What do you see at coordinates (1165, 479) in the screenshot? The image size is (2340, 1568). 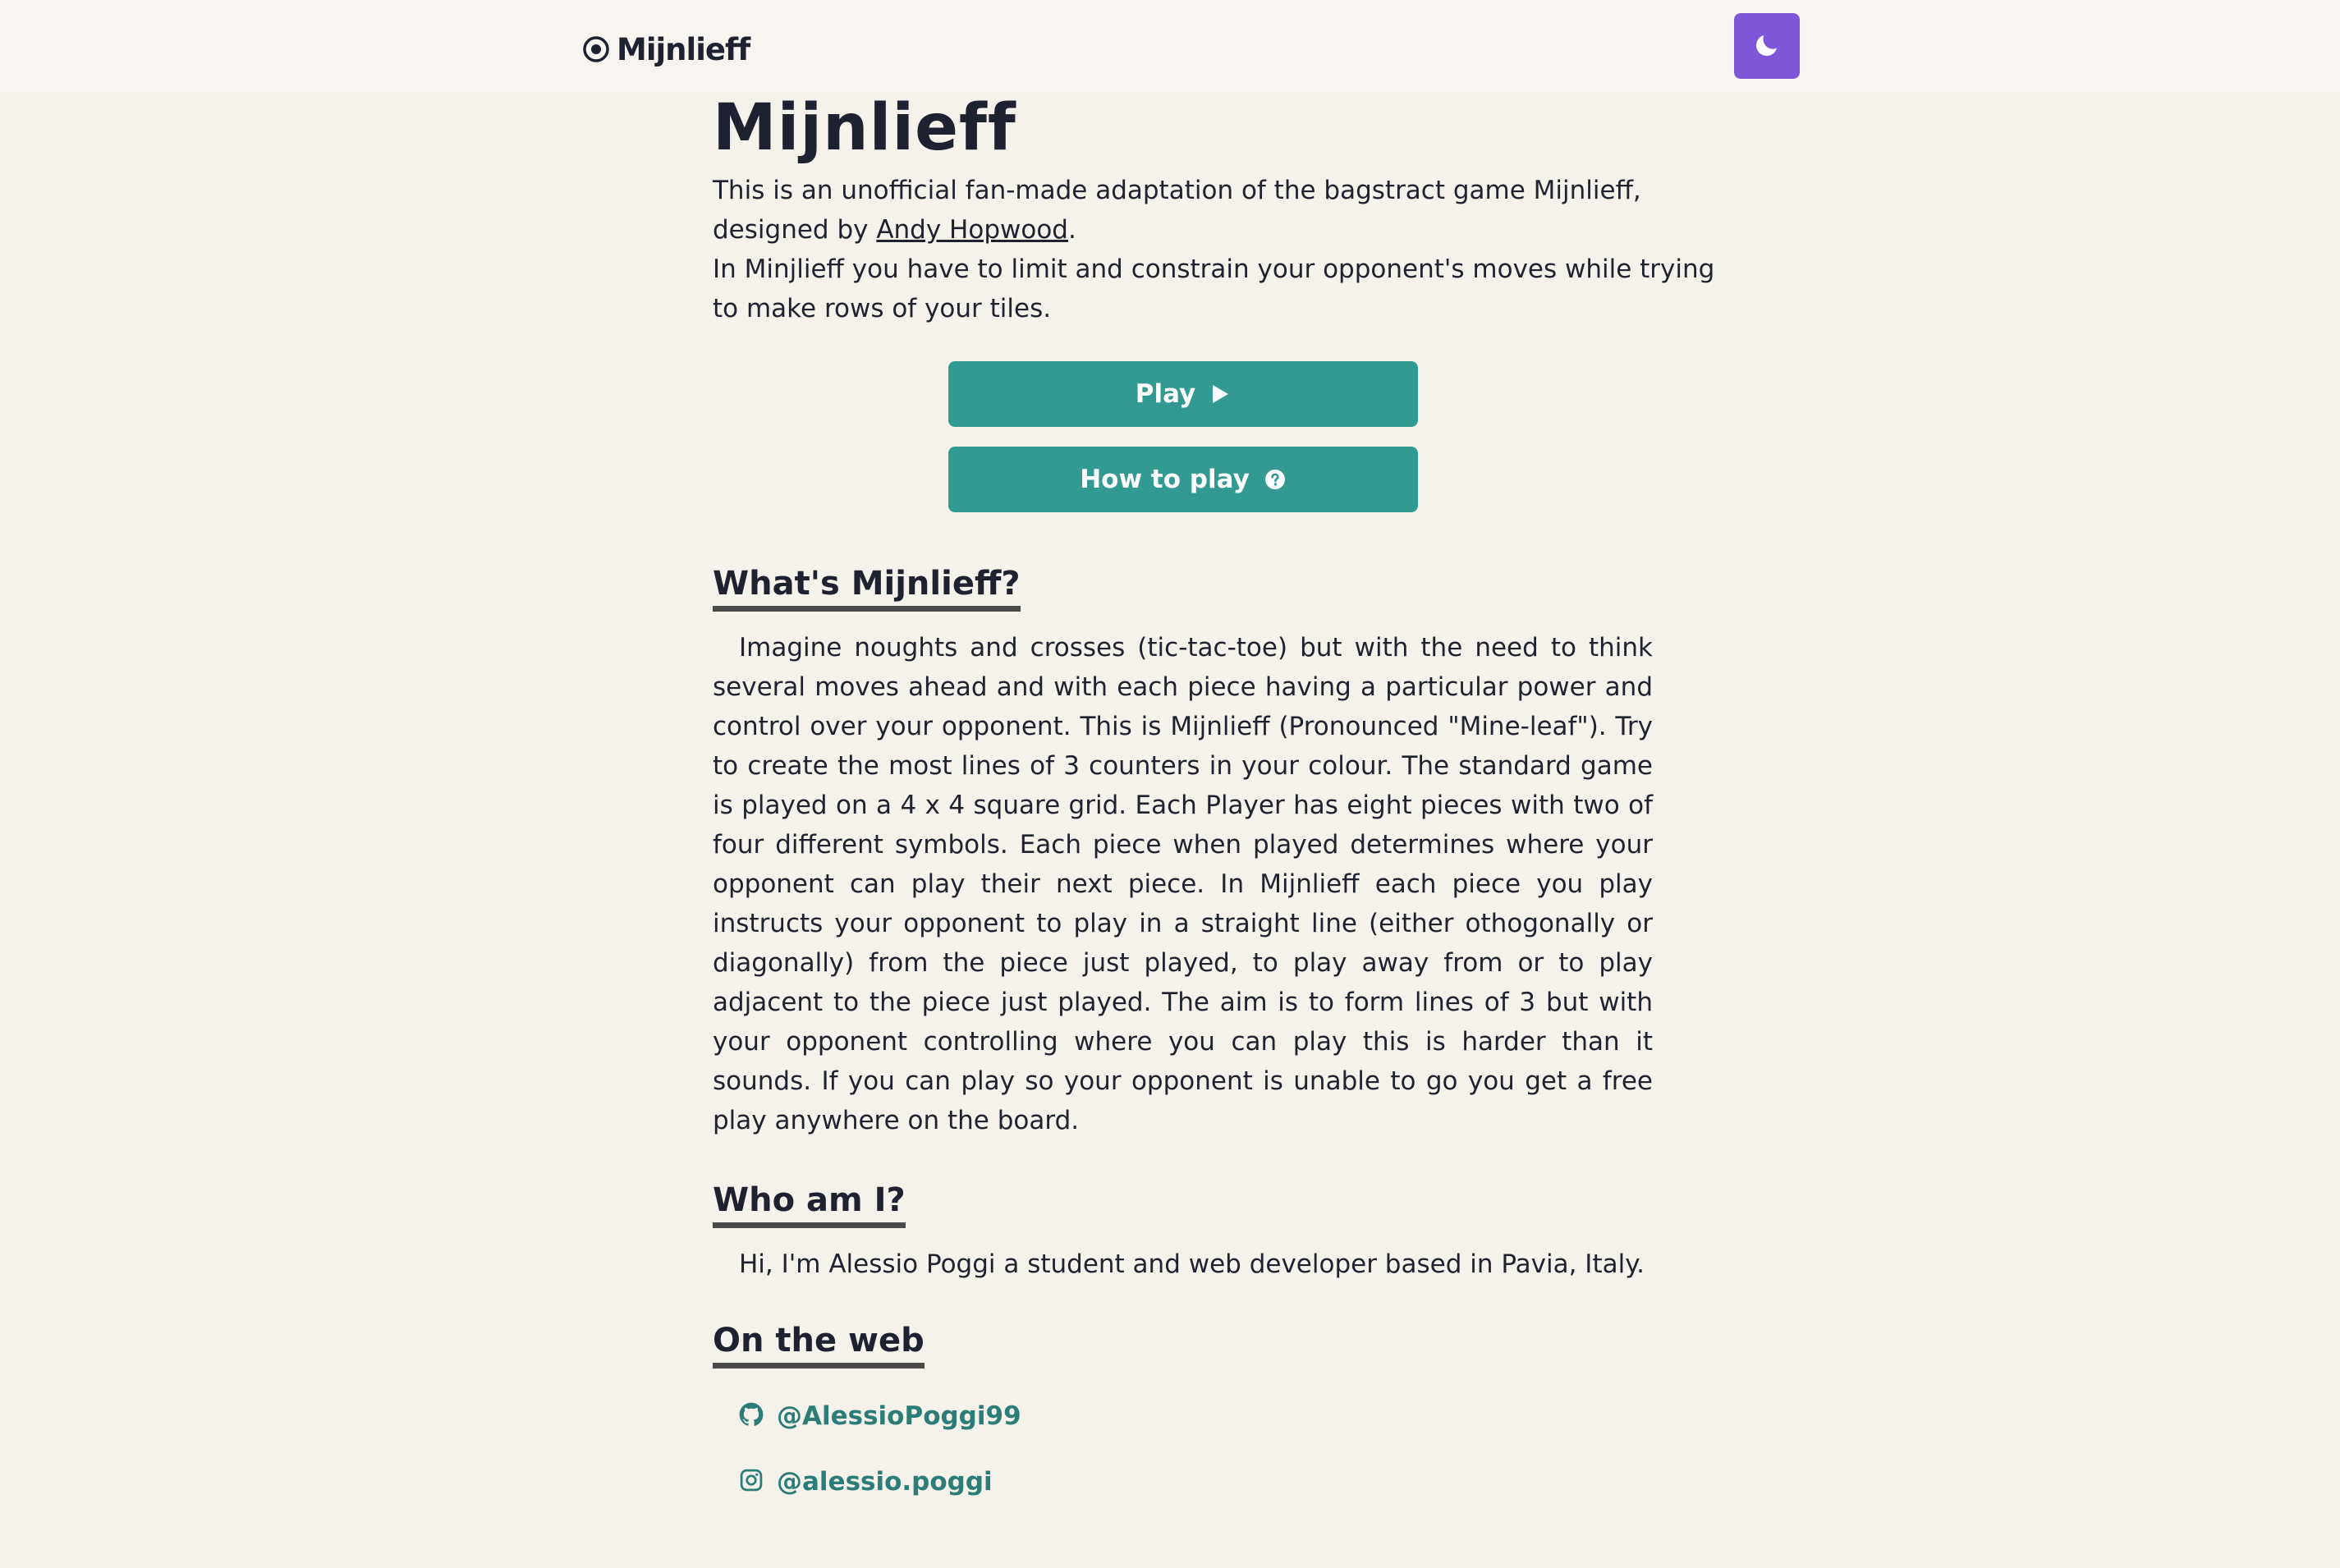 I see `how-to-play-button-label: How to play` at bounding box center [1165, 479].